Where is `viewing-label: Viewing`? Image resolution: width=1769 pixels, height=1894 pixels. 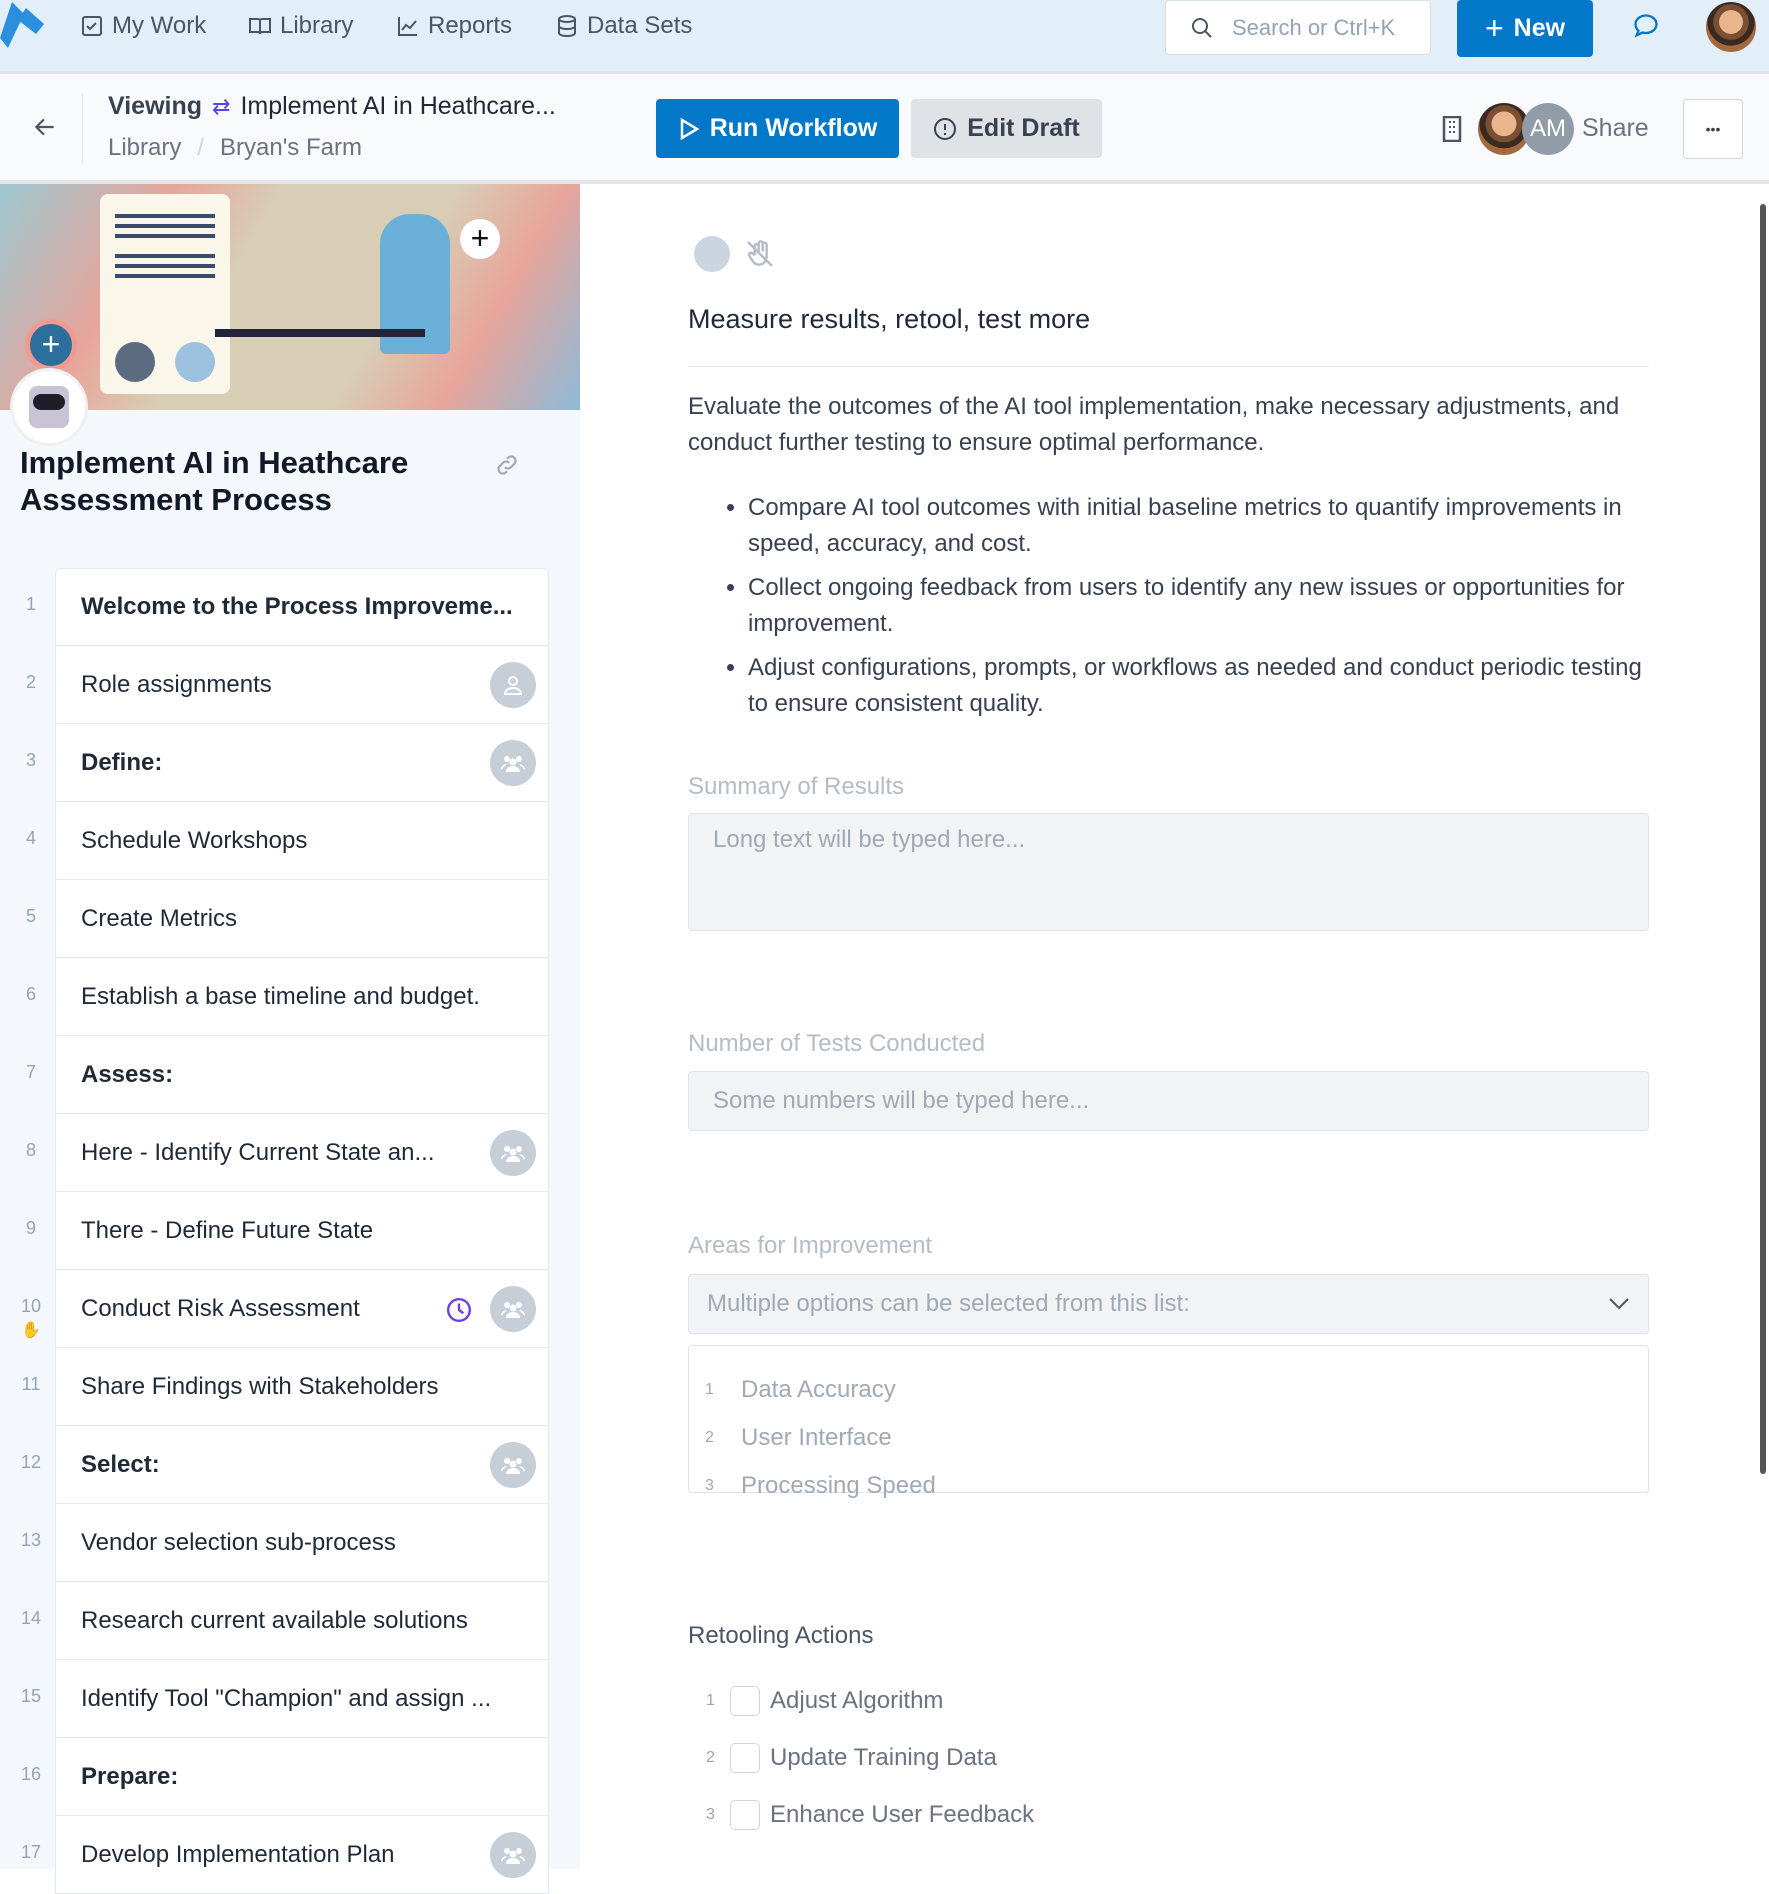 viewing-label: Viewing is located at coordinates (155, 106).